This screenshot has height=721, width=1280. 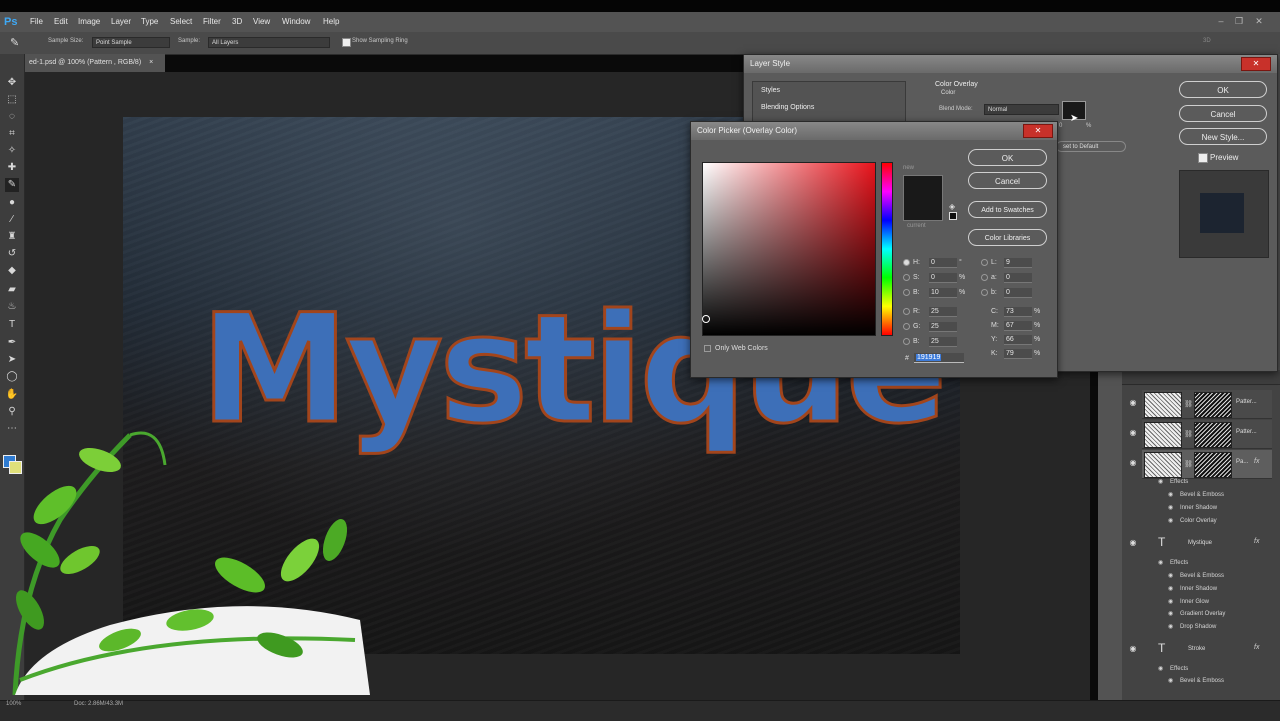 I want to click on eraser-tool-icon: ▰, so click(x=12, y=290).